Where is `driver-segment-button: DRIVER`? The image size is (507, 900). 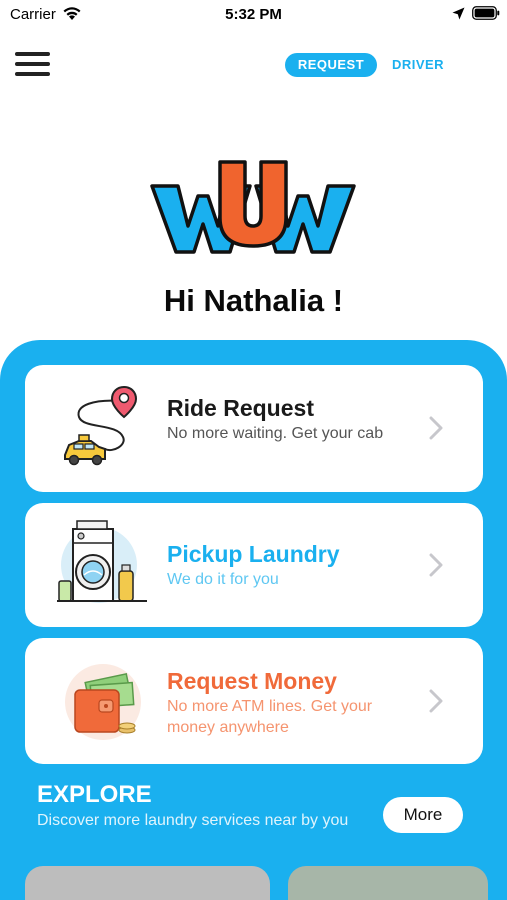 driver-segment-button: DRIVER is located at coordinates (418, 65).